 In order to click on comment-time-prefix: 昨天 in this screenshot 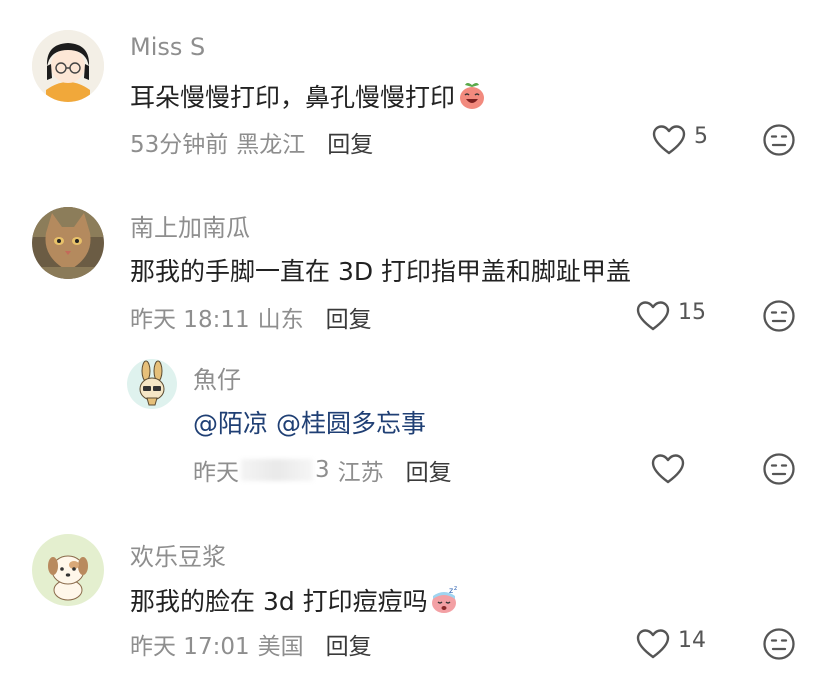, I will do `click(216, 473)`.